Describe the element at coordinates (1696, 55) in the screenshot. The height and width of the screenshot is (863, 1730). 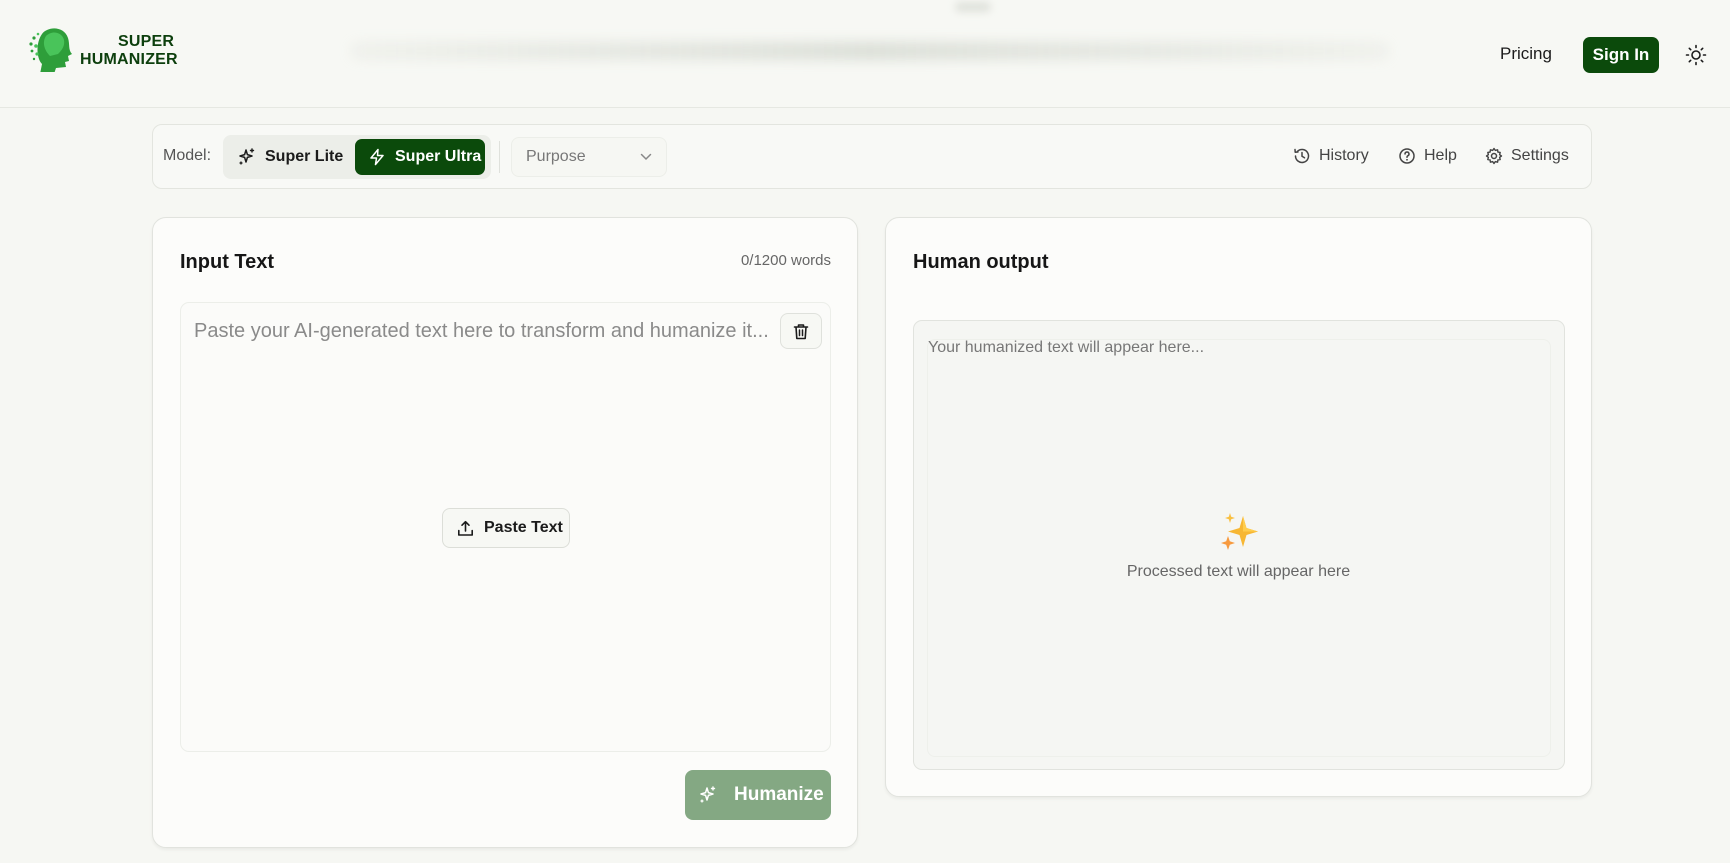
I see `sun-icon` at that location.